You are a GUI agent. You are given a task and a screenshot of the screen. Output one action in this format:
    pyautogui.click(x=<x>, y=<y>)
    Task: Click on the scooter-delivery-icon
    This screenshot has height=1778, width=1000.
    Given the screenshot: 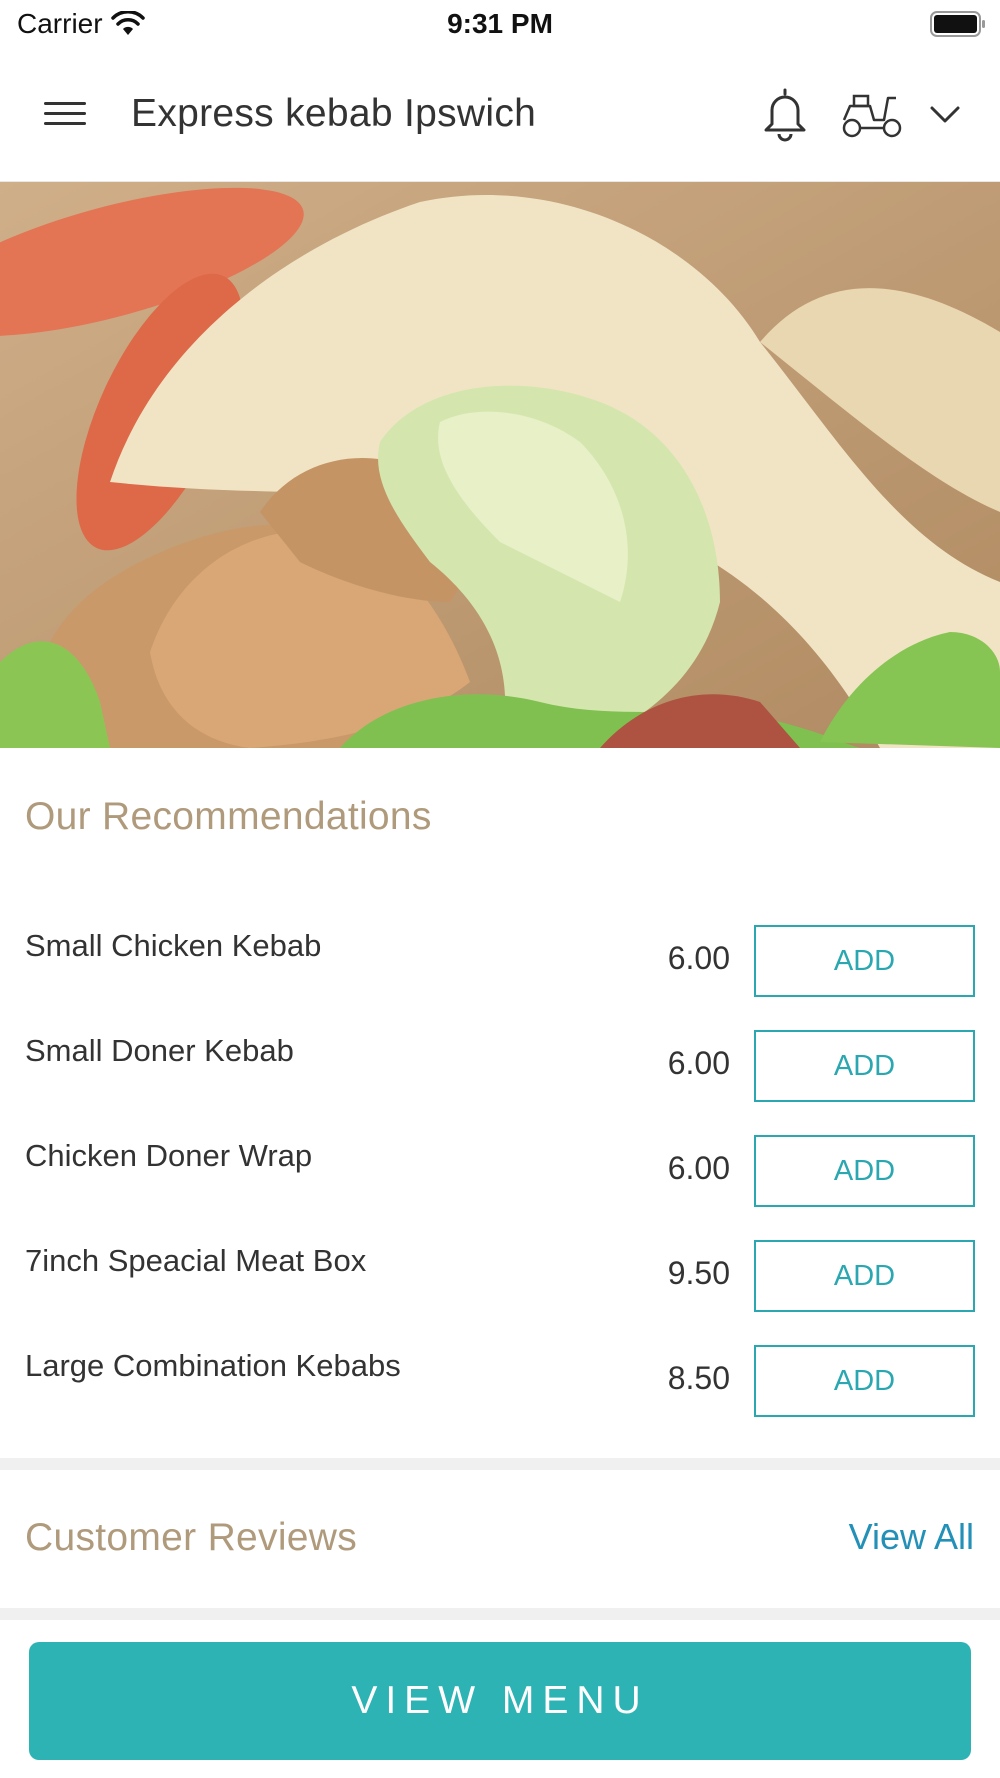 What is the action you would take?
    pyautogui.click(x=872, y=115)
    